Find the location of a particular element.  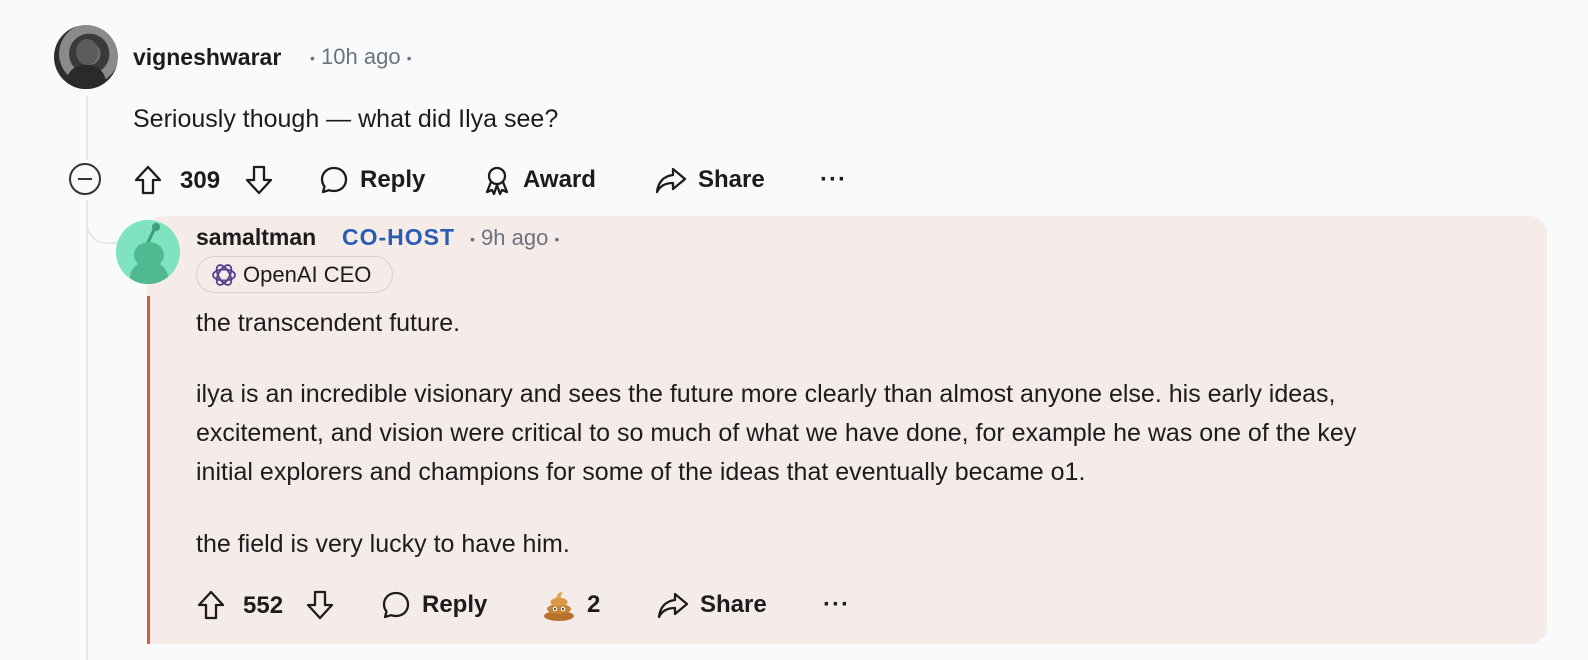

comment-meta: • 10h ago • is located at coordinates (361, 57).